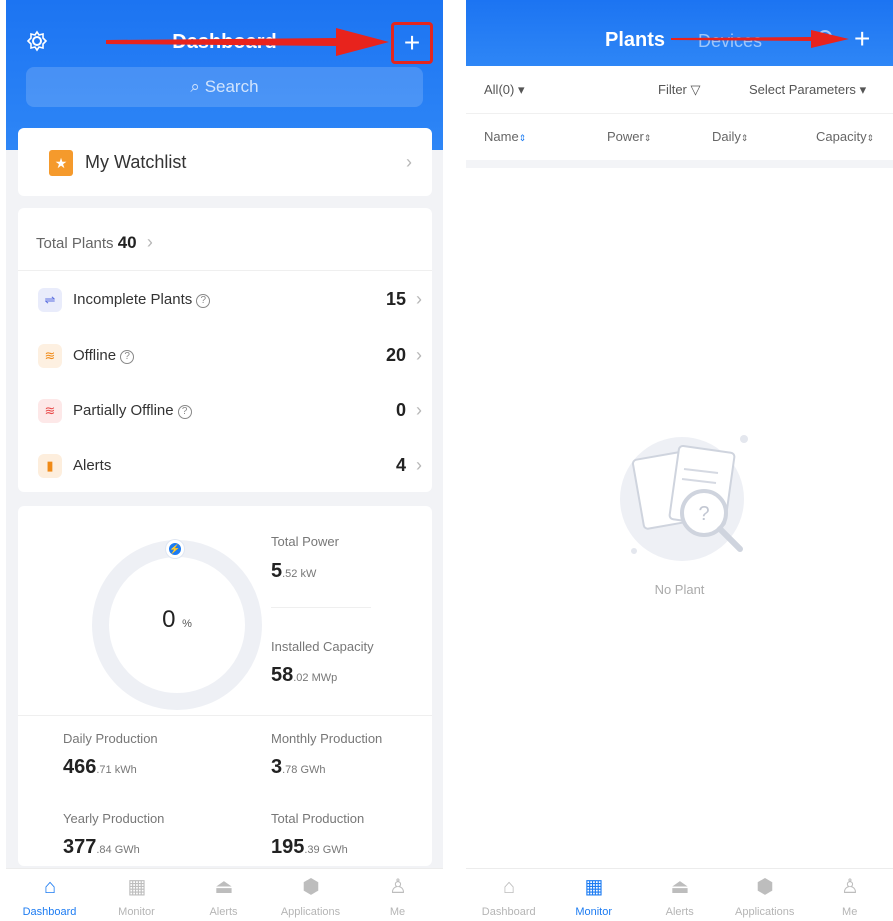  I want to click on total-production-label: Total Production, so click(318, 818).